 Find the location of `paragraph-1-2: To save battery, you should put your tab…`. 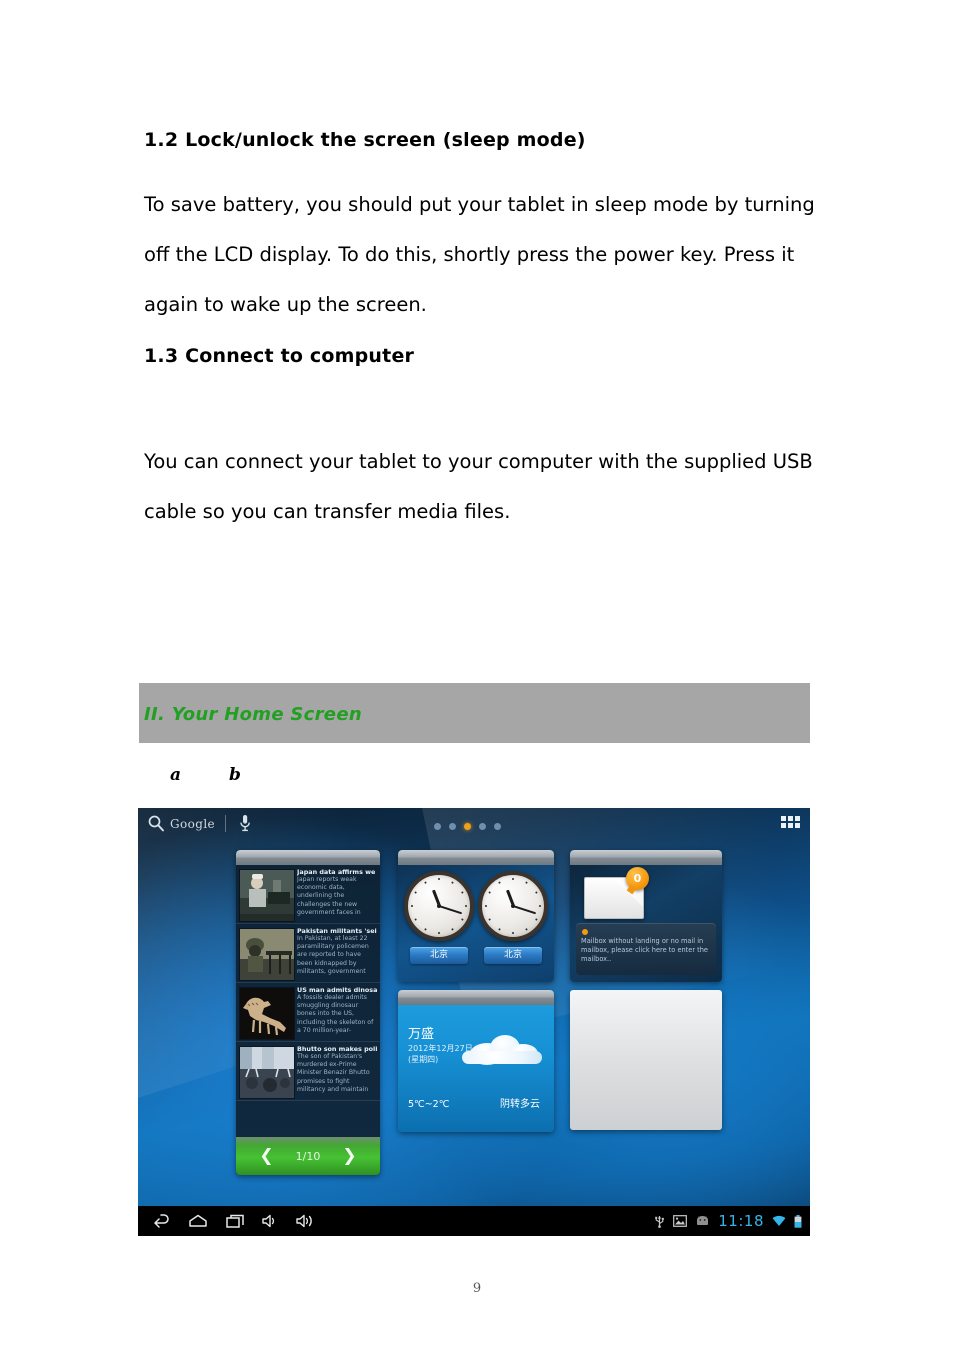

paragraph-1-2: To save battery, you should put your tab… is located at coordinates (482, 255).